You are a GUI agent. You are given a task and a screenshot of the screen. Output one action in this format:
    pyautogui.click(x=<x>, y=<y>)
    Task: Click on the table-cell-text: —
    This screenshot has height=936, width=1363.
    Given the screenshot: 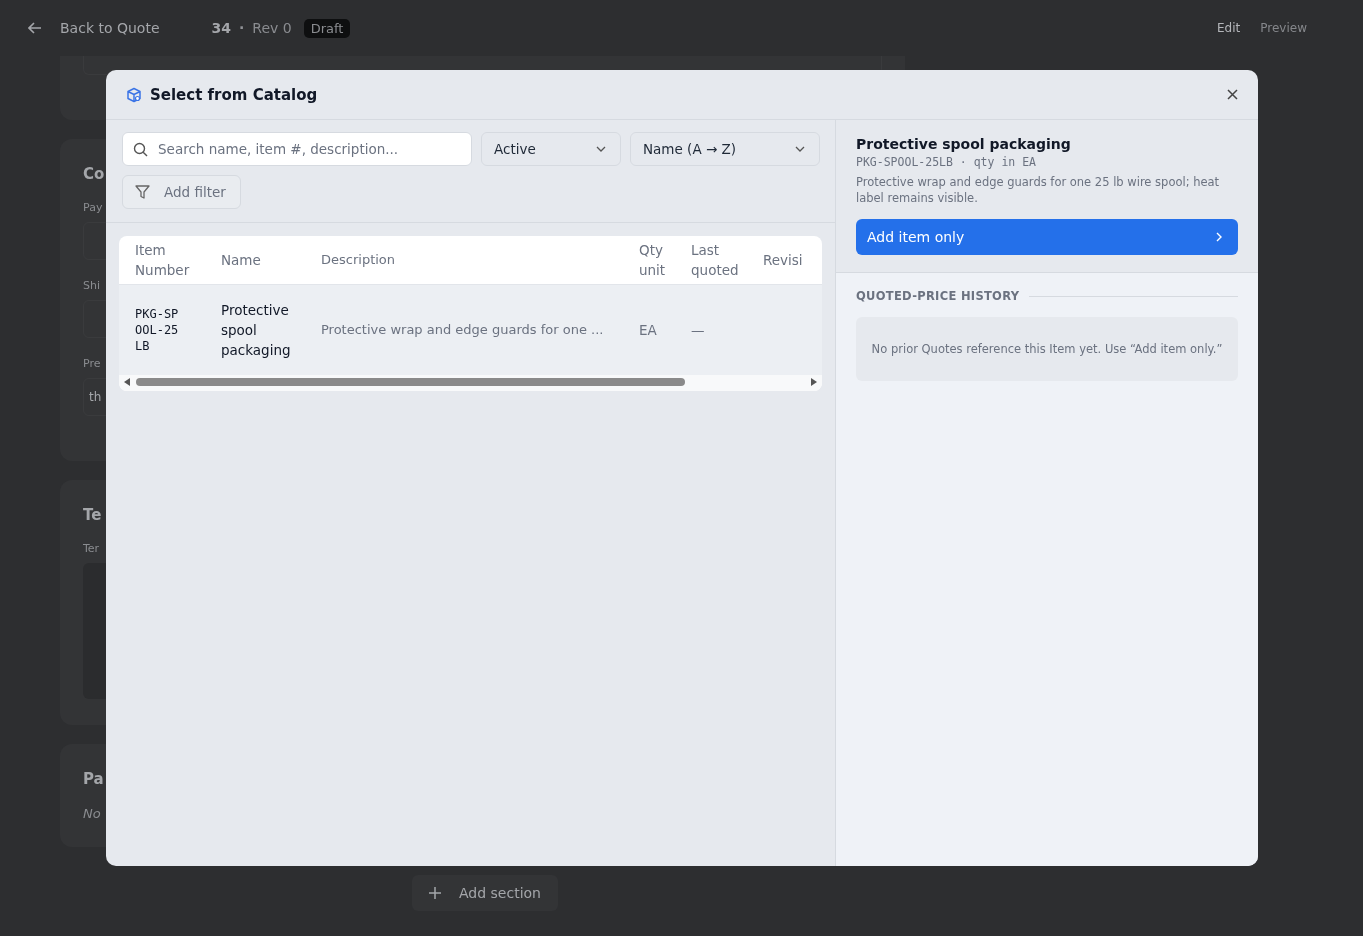 What is the action you would take?
    pyautogui.click(x=698, y=330)
    